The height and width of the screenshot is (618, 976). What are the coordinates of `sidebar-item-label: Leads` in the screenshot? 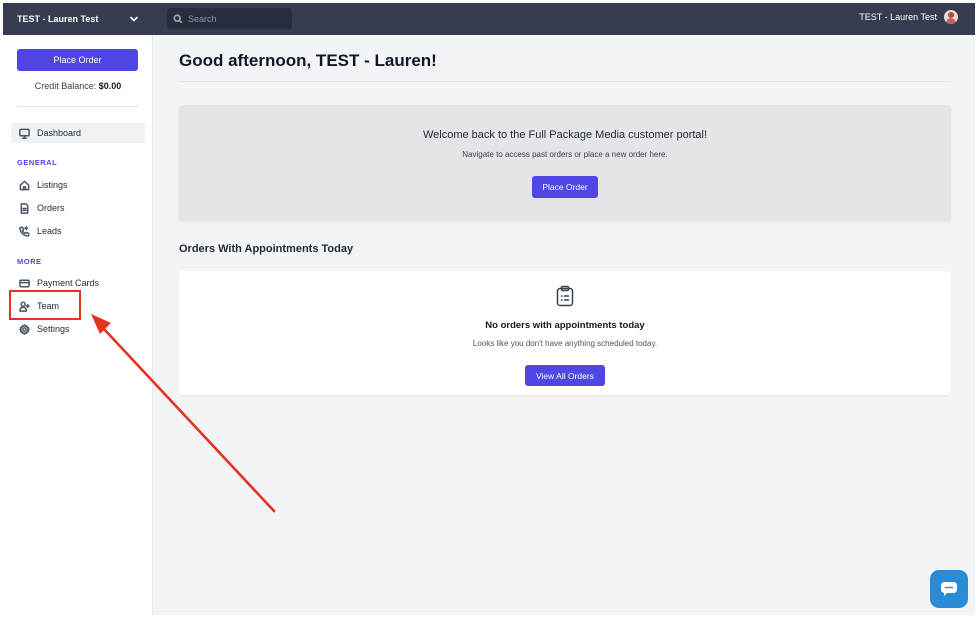 It's located at (49, 231).